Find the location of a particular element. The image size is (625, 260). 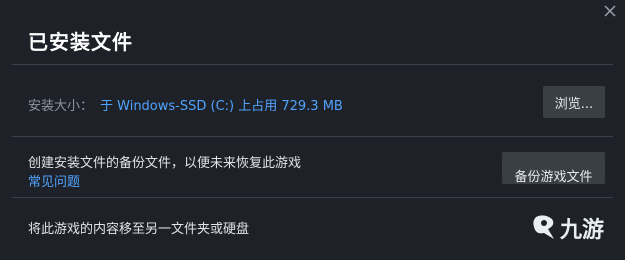

backup-button-label: 备份游戏文件 is located at coordinates (553, 177).